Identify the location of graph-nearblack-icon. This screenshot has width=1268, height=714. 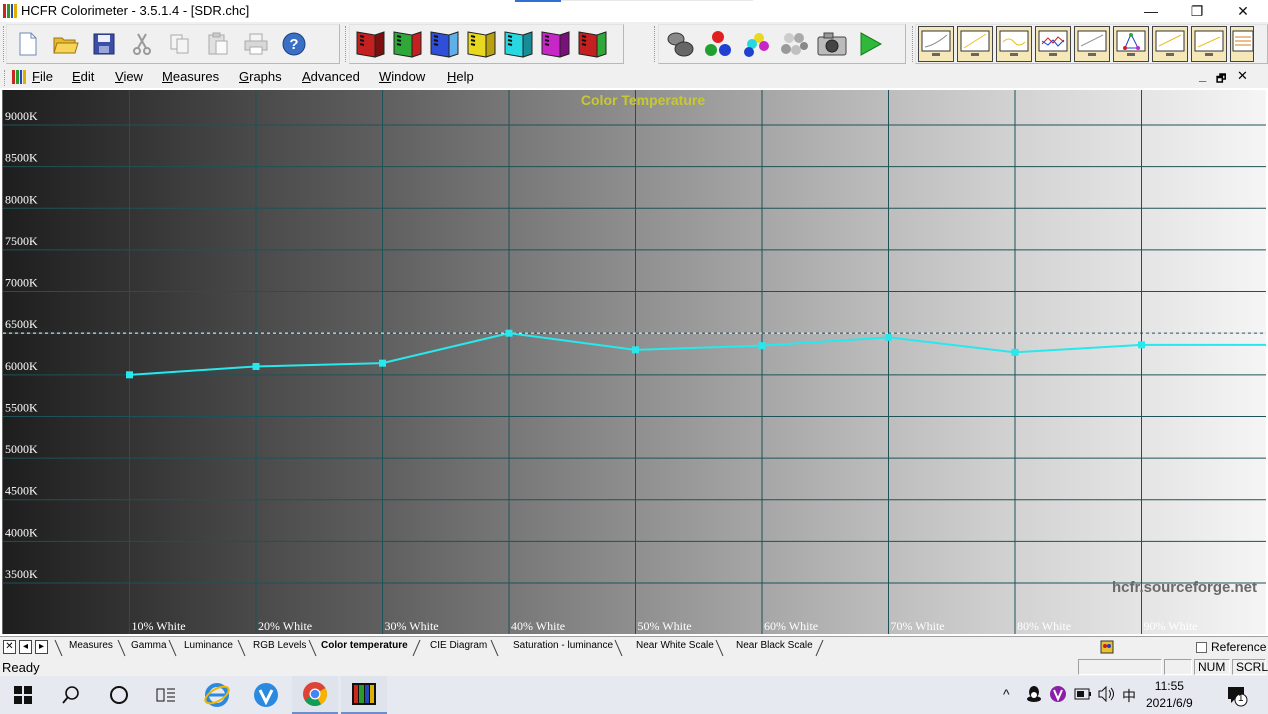
(1209, 44).